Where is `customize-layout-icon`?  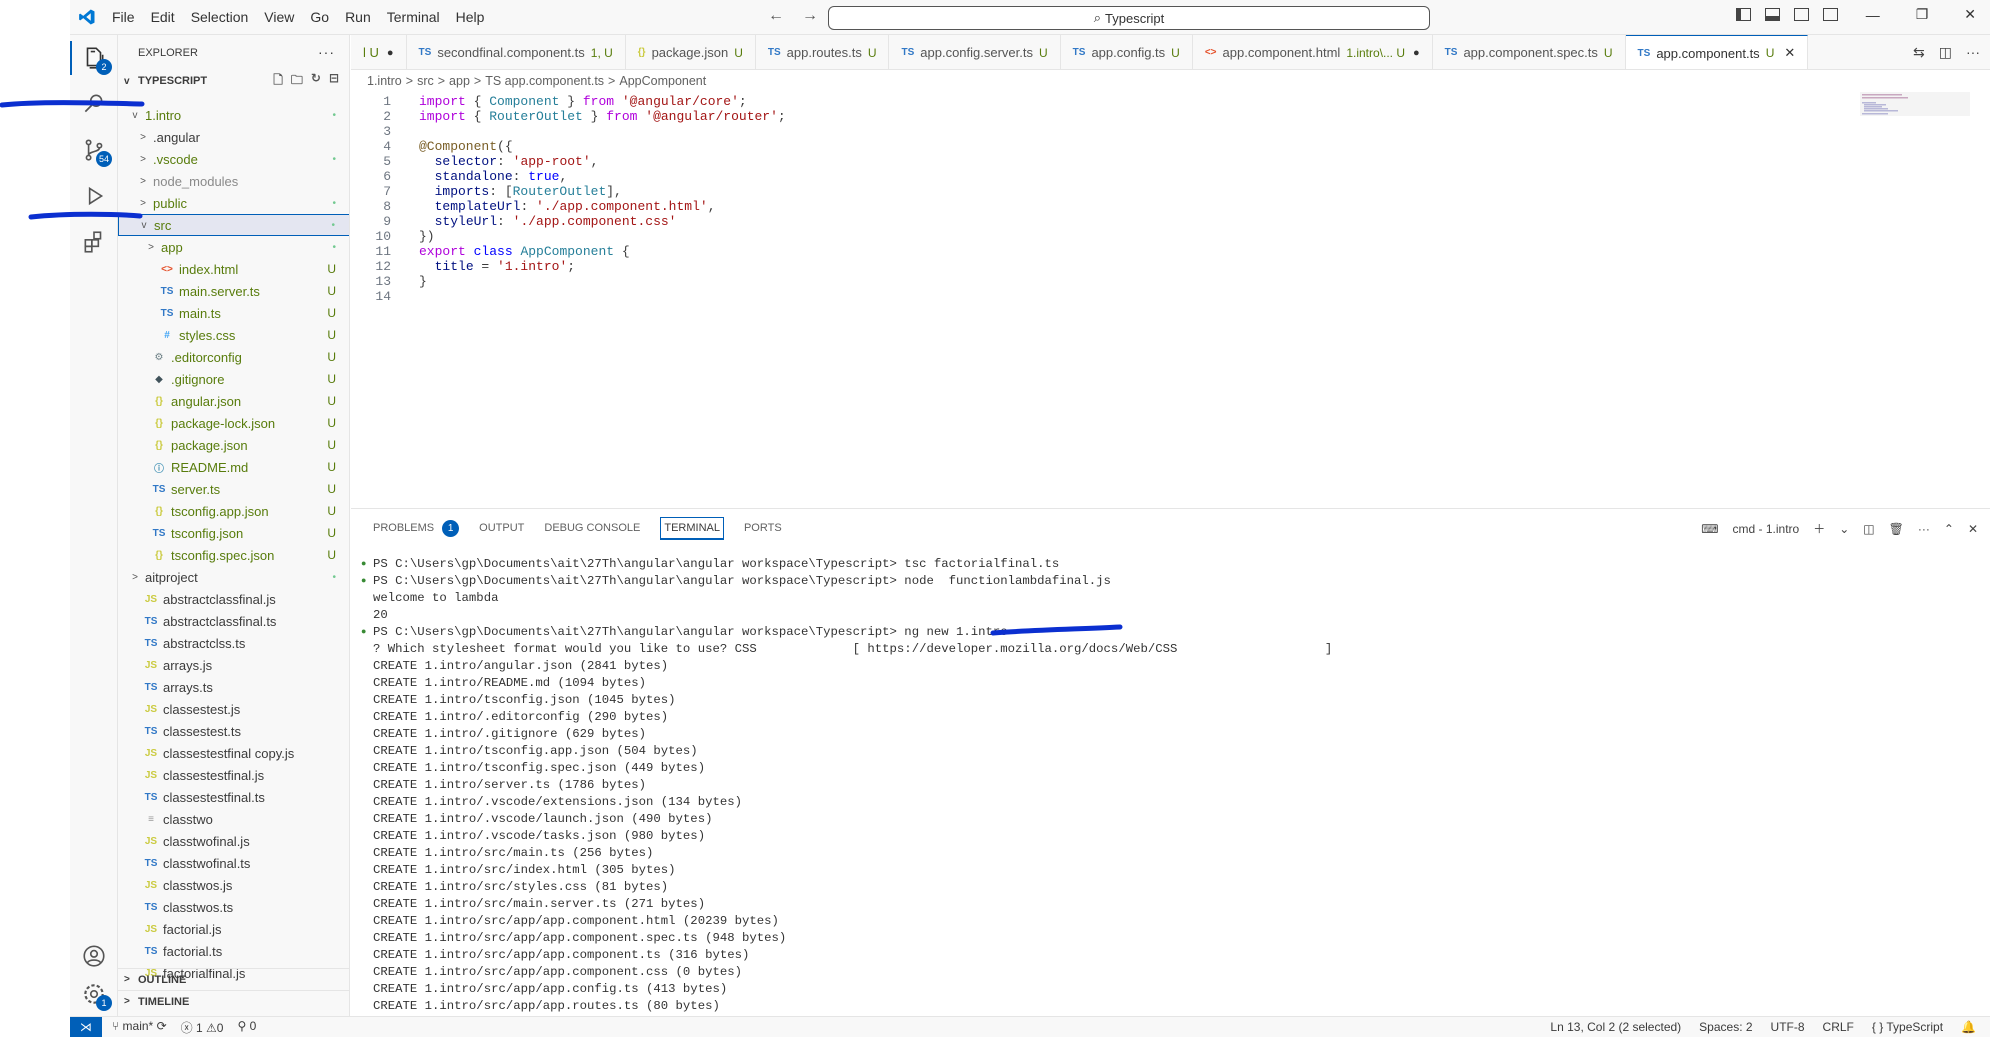 customize-layout-icon is located at coordinates (1830, 14).